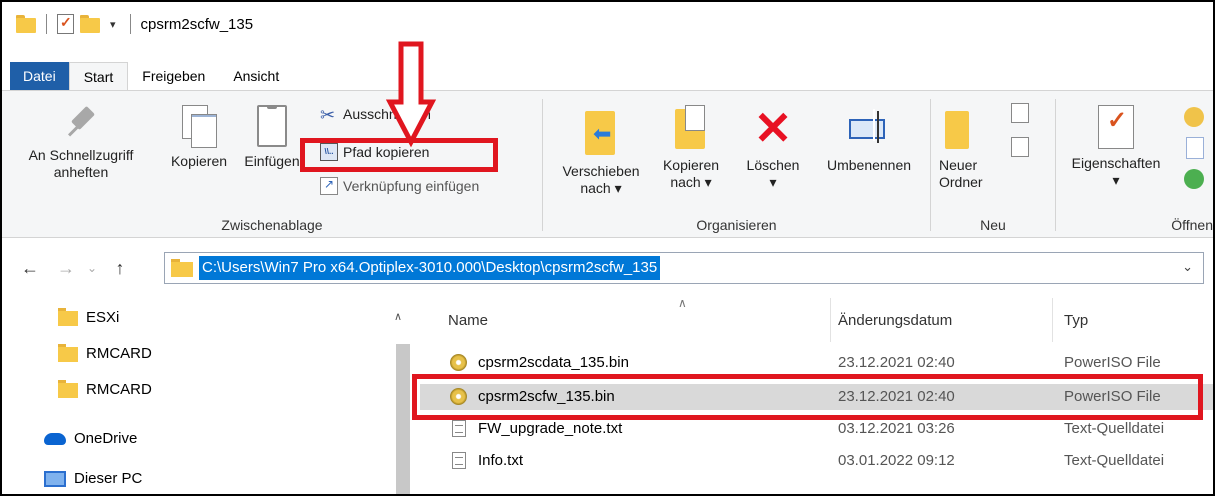  Describe the element at coordinates (736, 225) in the screenshot. I see `organize-group-label: Organisieren` at that location.